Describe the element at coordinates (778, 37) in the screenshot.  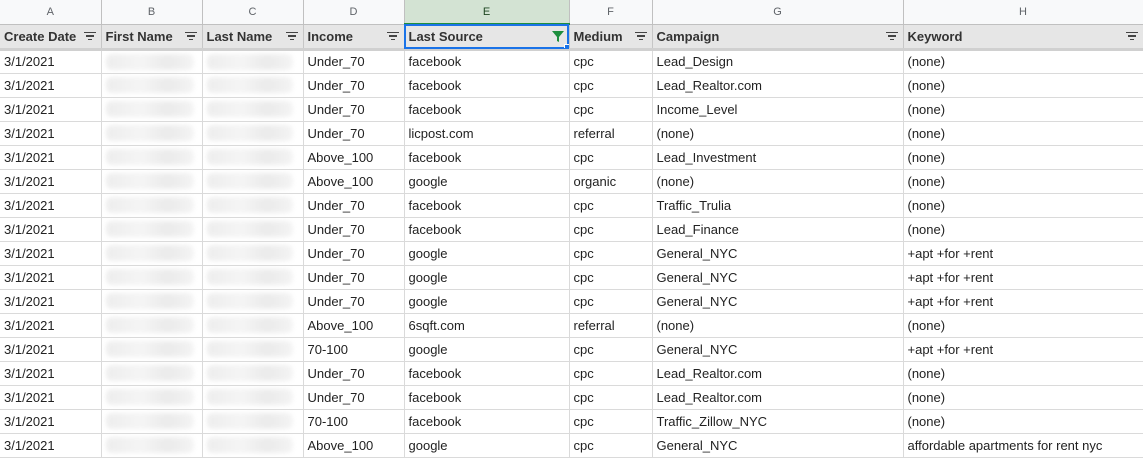
I see `header-cell-campaign: Campaign` at that location.